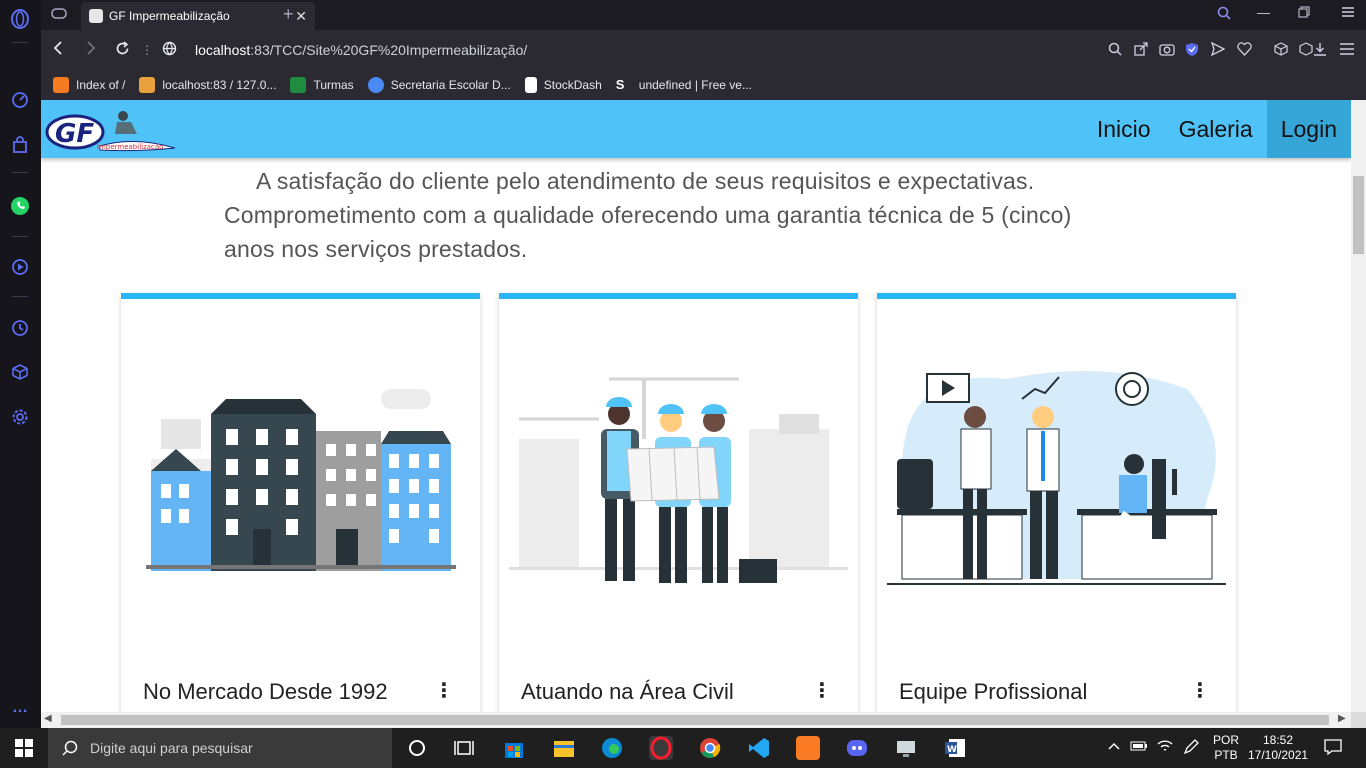 Image resolution: width=1366 pixels, height=768 pixels. I want to click on notifications-icon, so click(1333, 748).